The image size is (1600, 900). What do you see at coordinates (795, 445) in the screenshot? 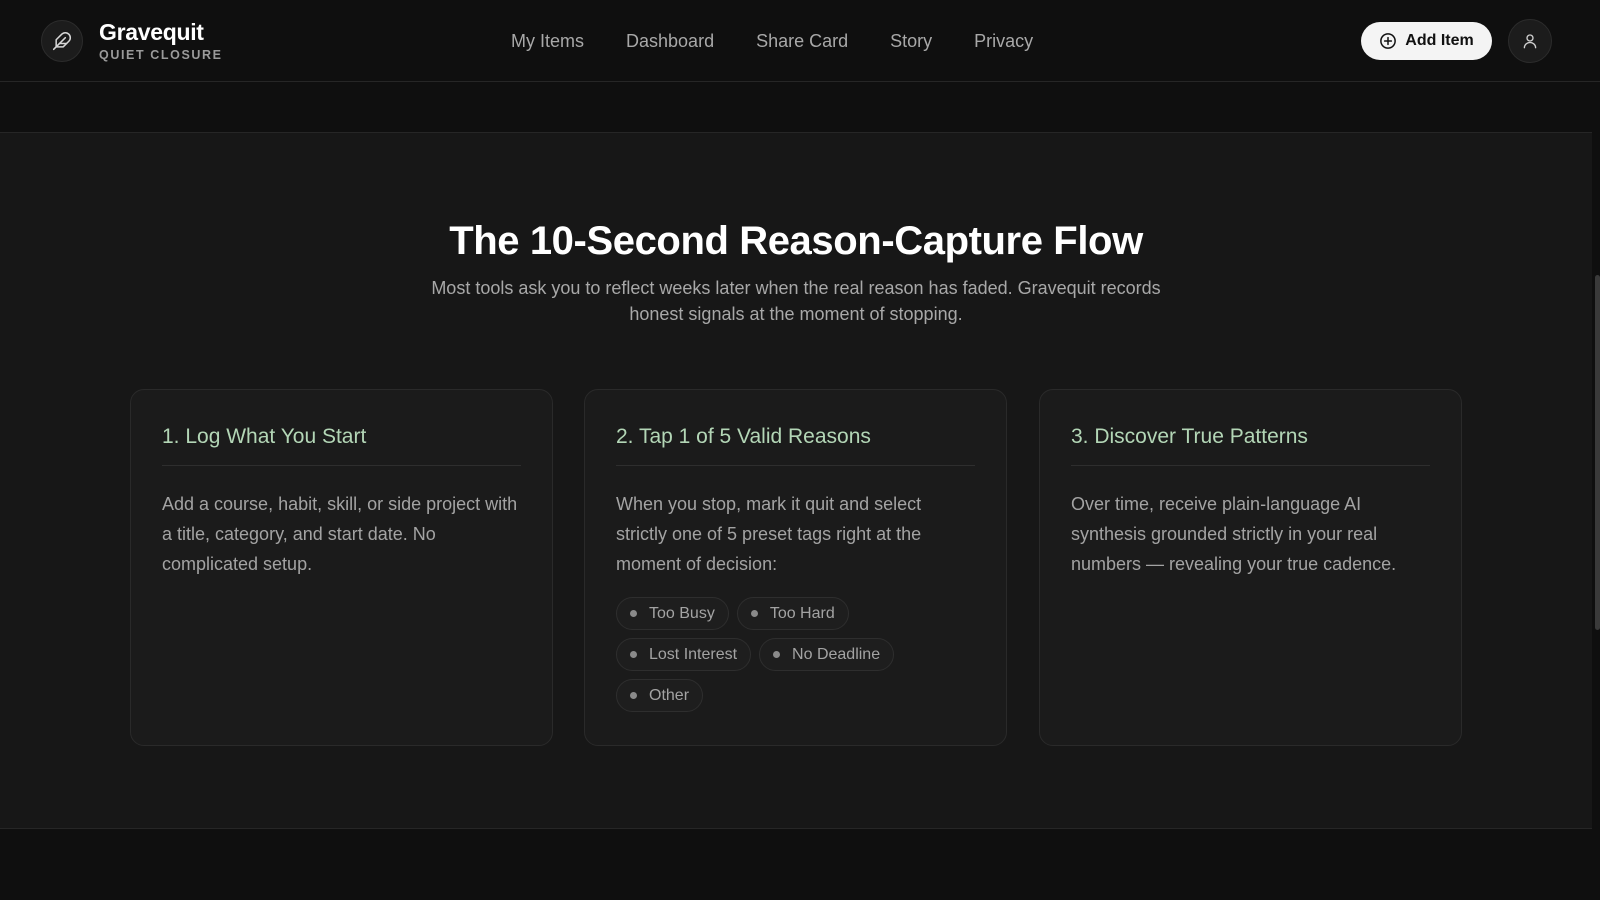
I see `card-title: 2. Tap 1 of 5 Valid Reasons` at bounding box center [795, 445].